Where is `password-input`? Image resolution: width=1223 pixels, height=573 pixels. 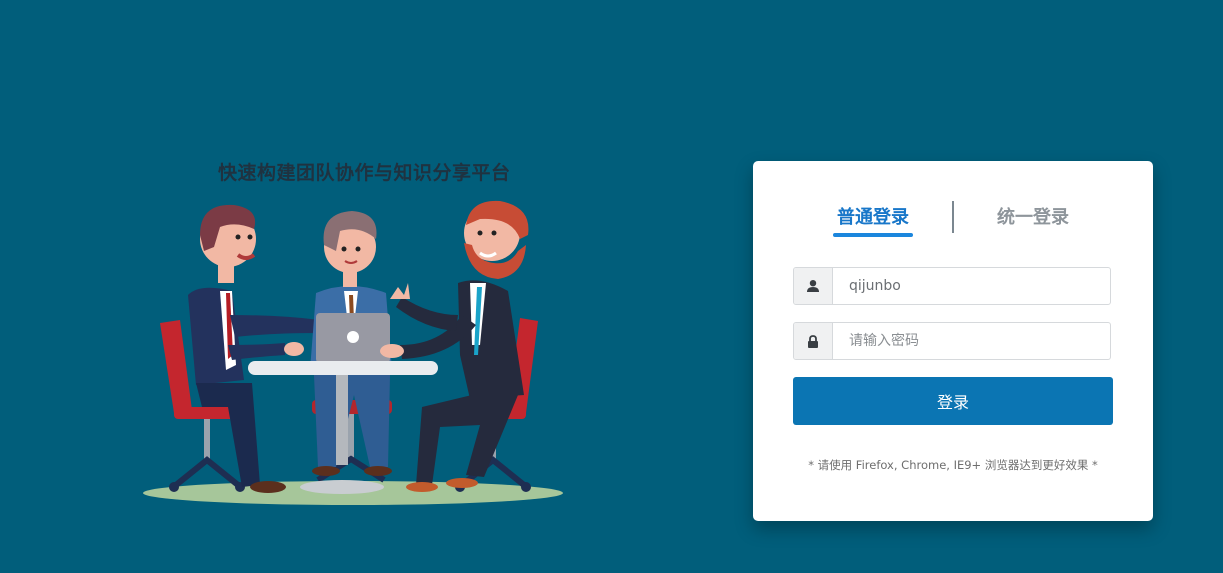
password-input is located at coordinates (971, 341).